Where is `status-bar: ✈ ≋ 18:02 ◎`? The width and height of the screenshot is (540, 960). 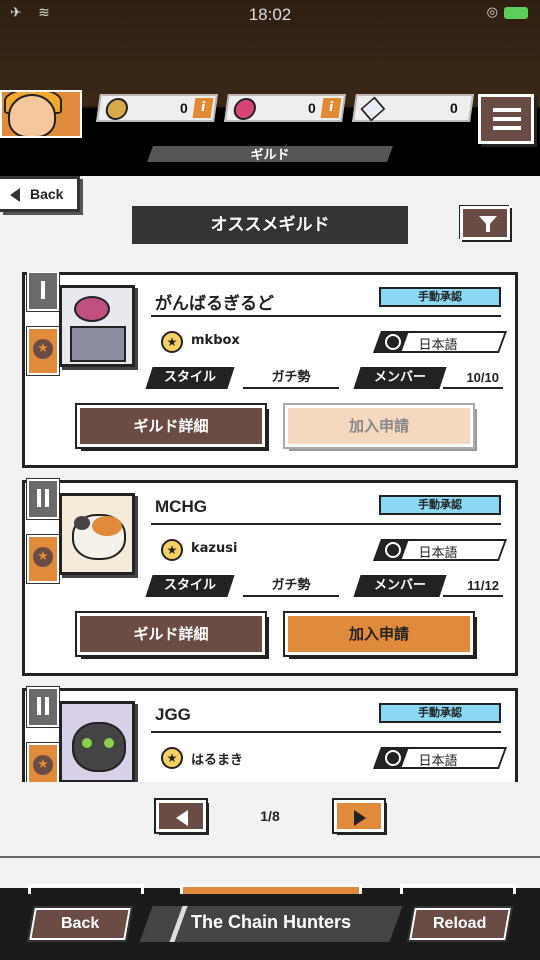 status-bar: ✈ ≋ 18:02 ◎ is located at coordinates (270, 15).